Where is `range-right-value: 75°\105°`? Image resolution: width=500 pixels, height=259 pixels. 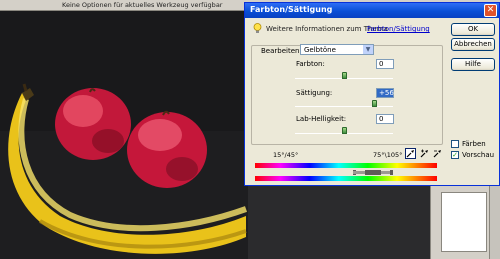
range-right-value: 75°\105° is located at coordinates (388, 155).